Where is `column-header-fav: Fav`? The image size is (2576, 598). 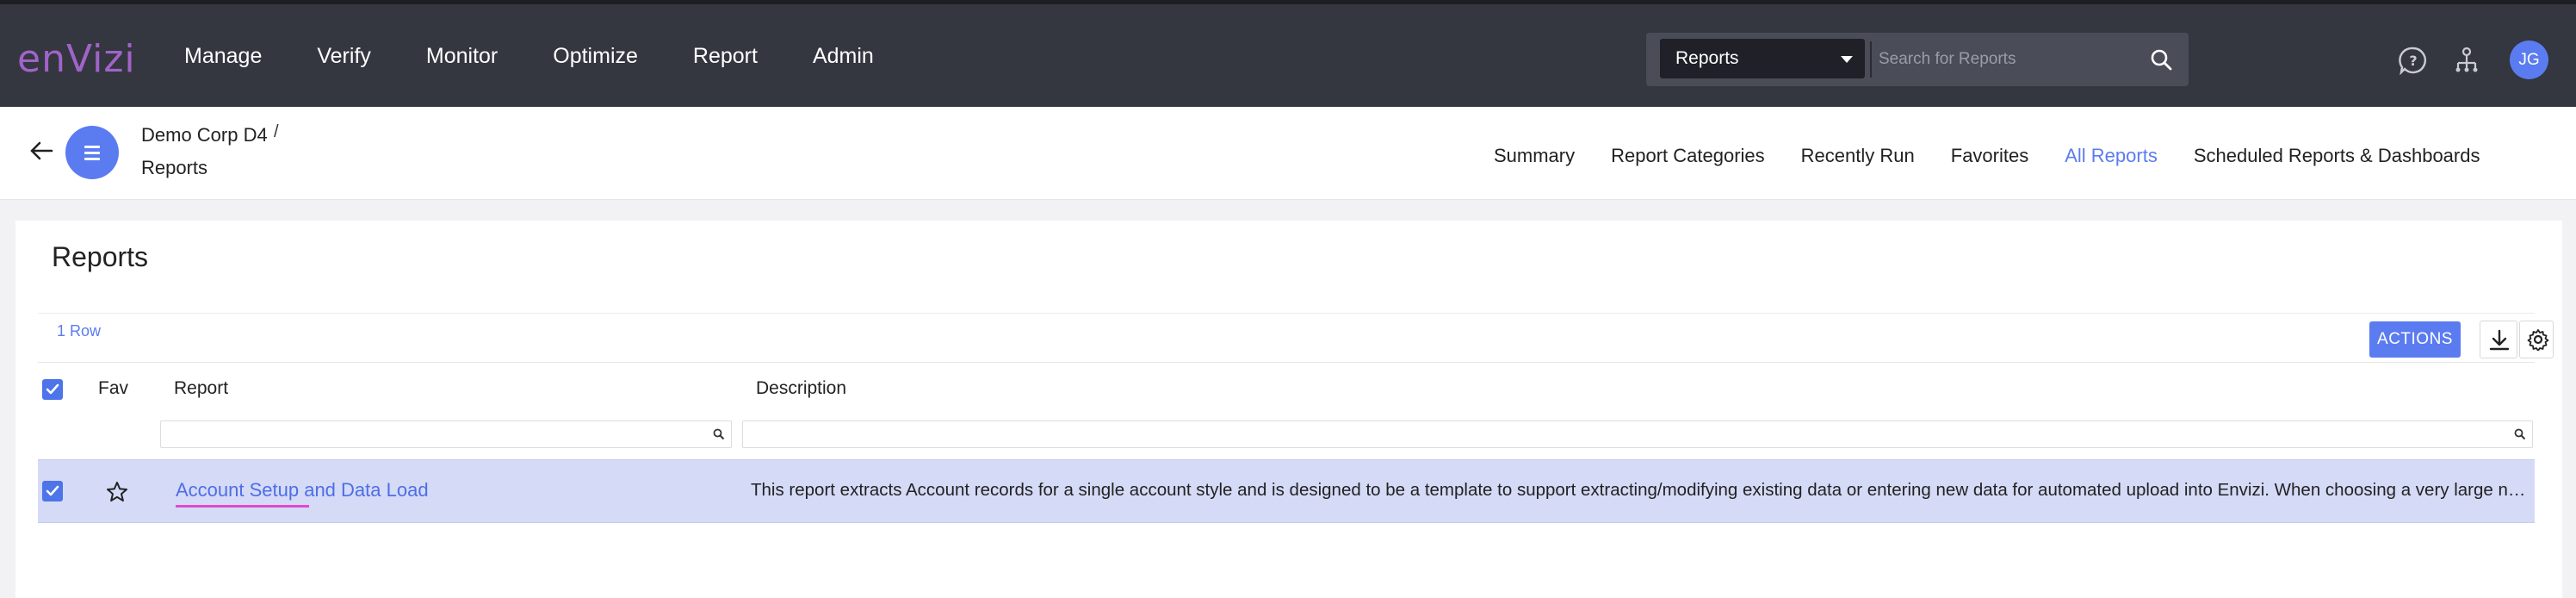
column-header-fav: Fav is located at coordinates (113, 388).